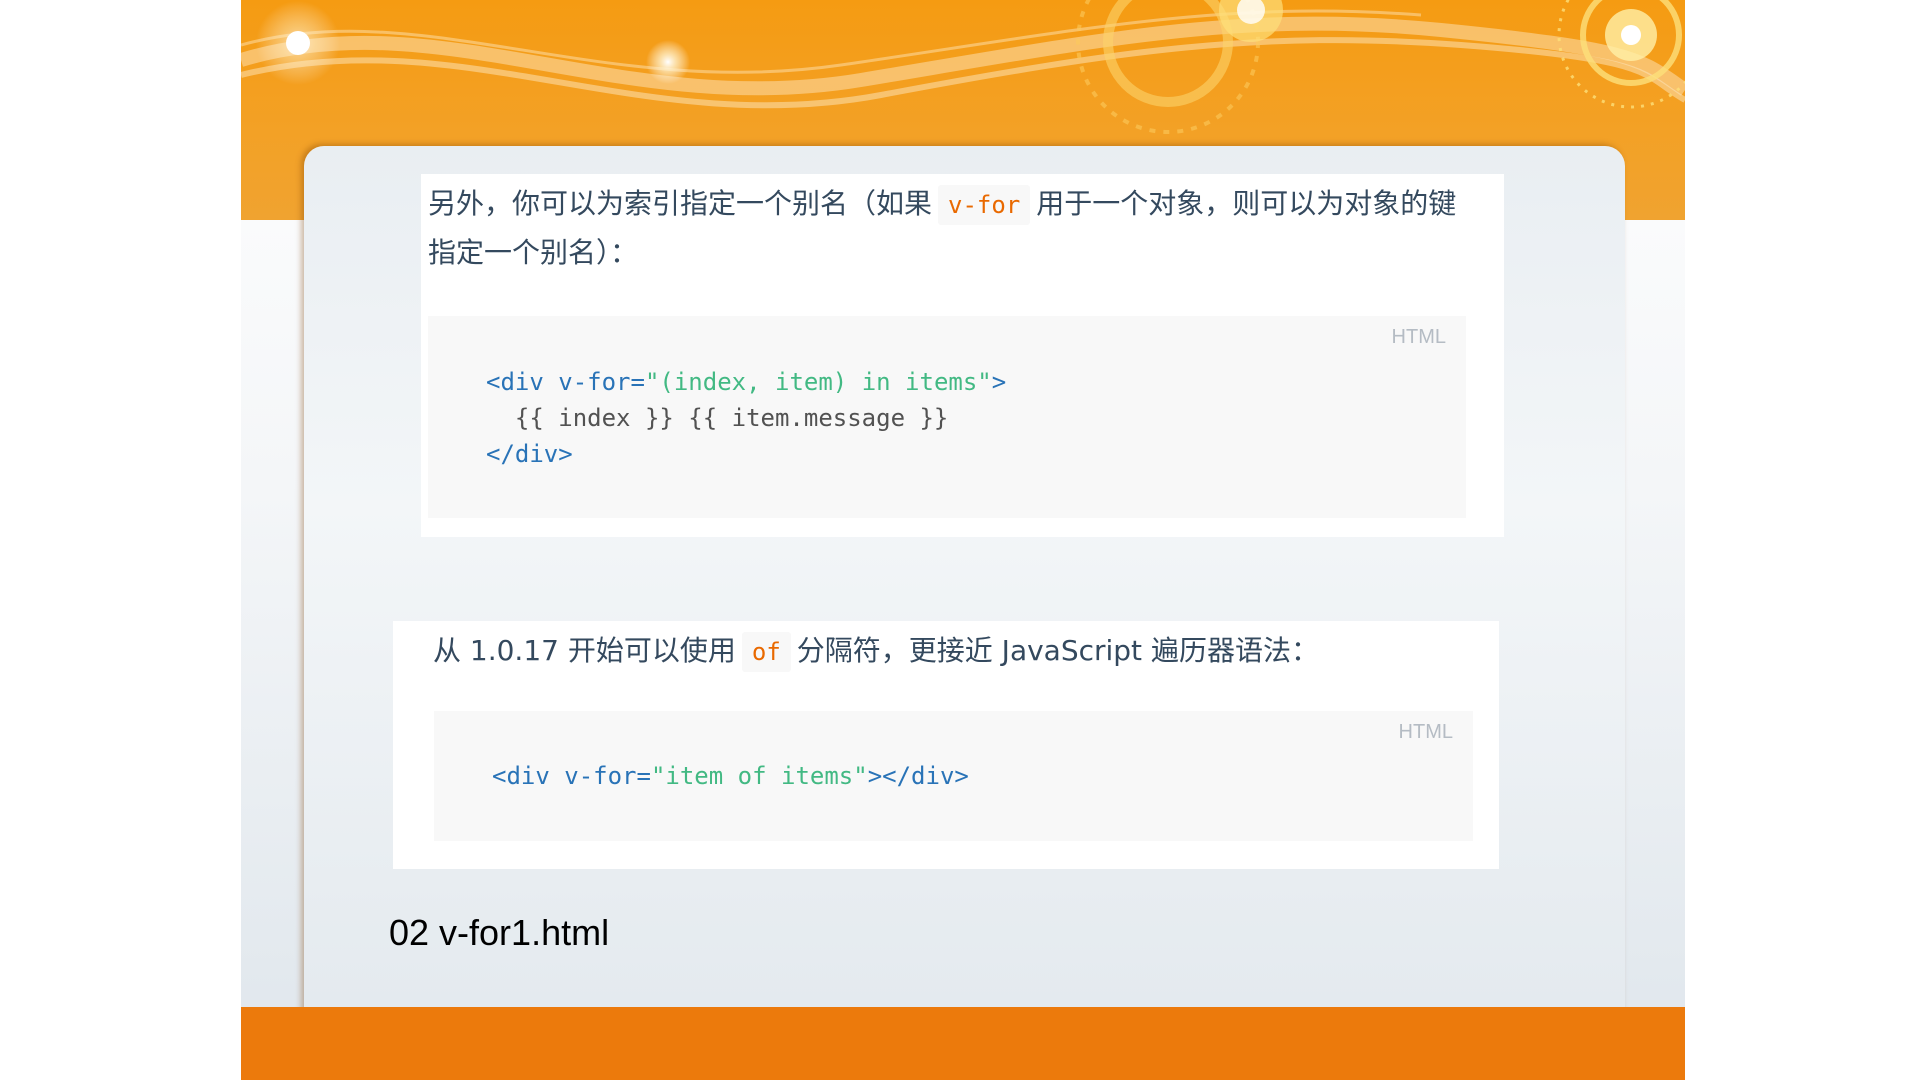 This screenshot has width=1920, height=1080. I want to click on code-content-2: <div v-for="item of items"></div>, so click(730, 776).